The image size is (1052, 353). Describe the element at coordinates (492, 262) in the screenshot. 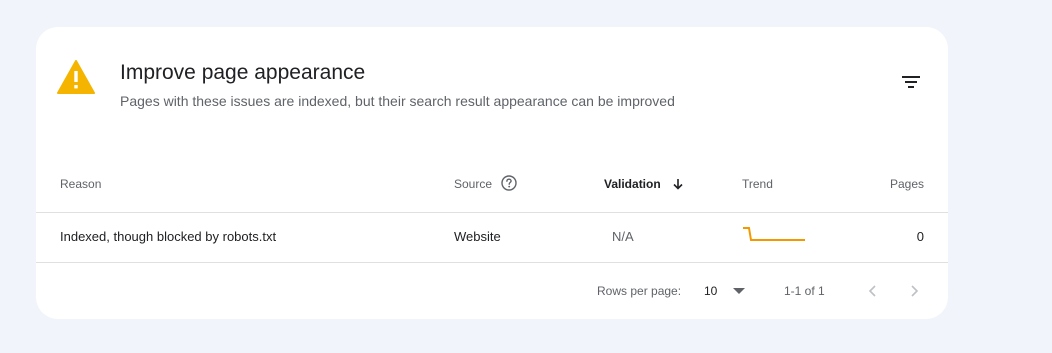

I see `row-divider` at that location.